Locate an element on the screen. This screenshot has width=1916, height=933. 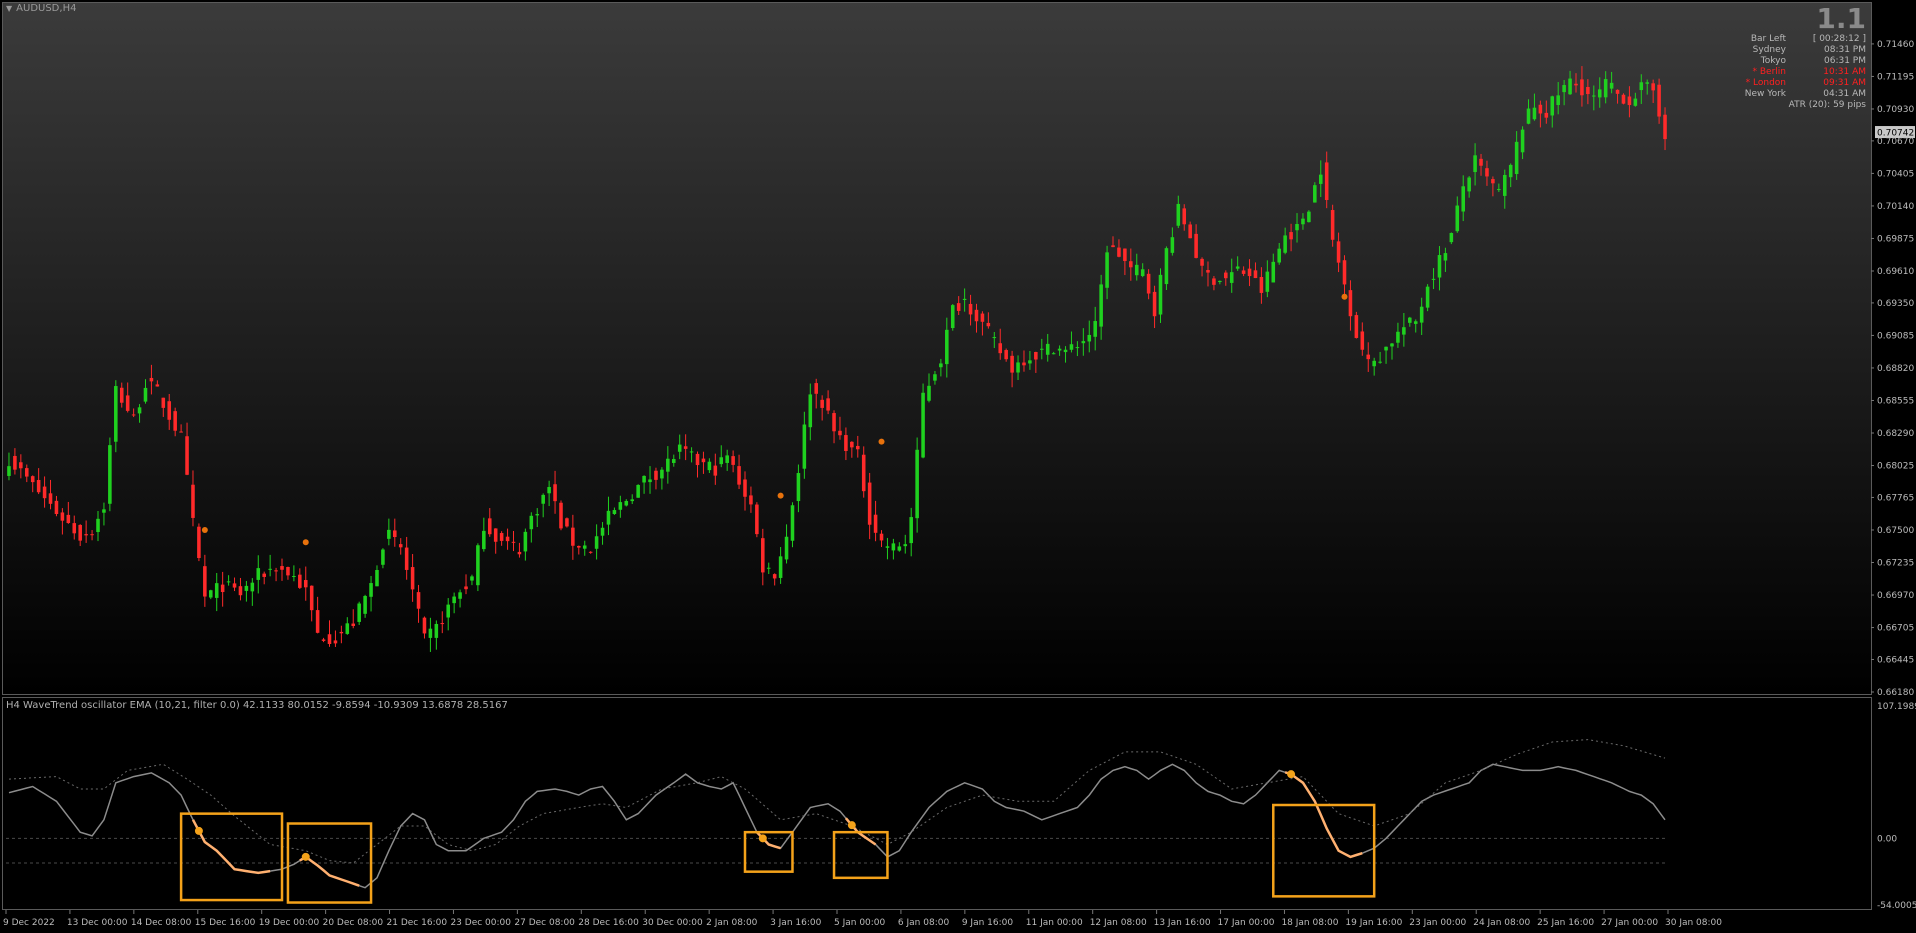
info-value: 09:31 AM is located at coordinates (1844, 83).